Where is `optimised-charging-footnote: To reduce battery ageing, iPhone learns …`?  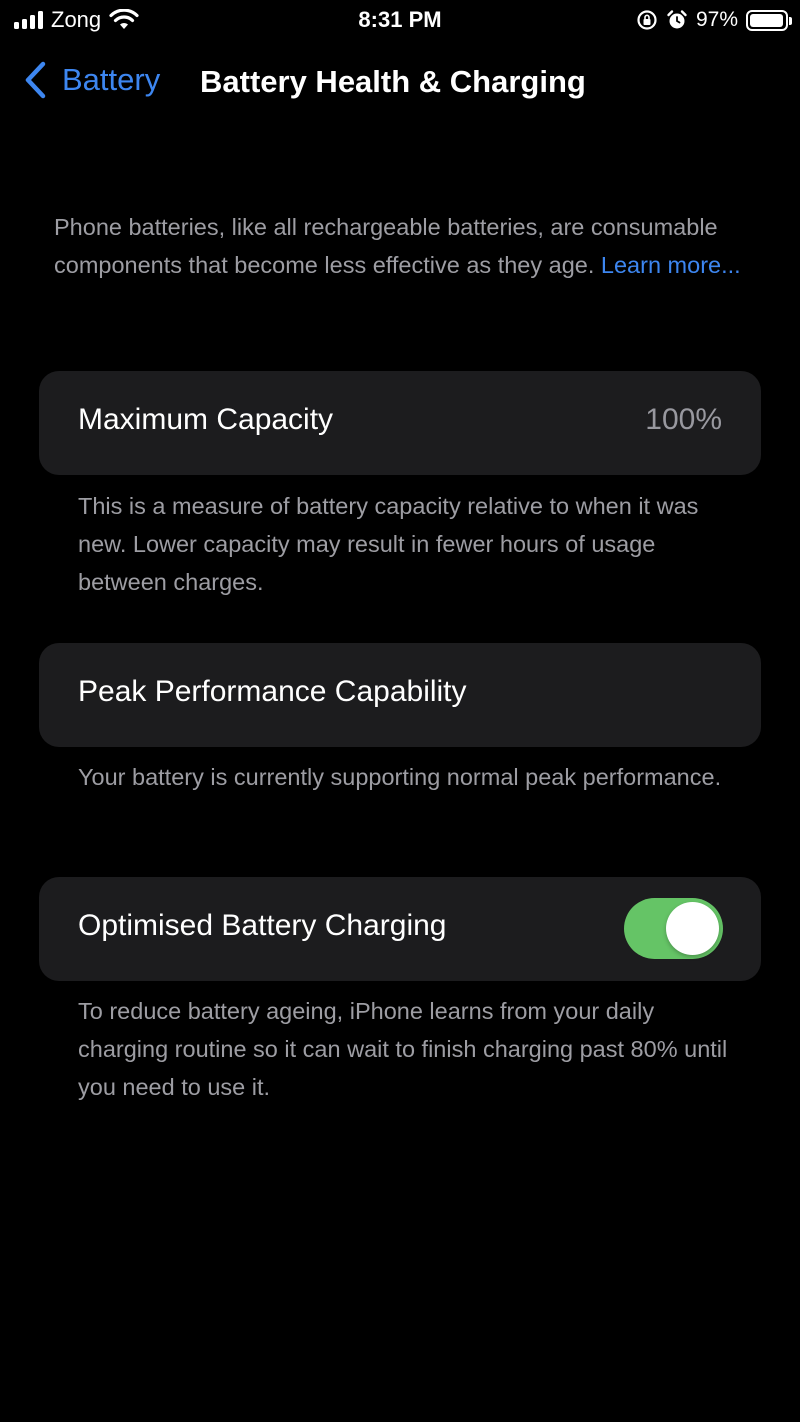 optimised-charging-footnote: To reduce battery ageing, iPhone learns … is located at coordinates (403, 1049).